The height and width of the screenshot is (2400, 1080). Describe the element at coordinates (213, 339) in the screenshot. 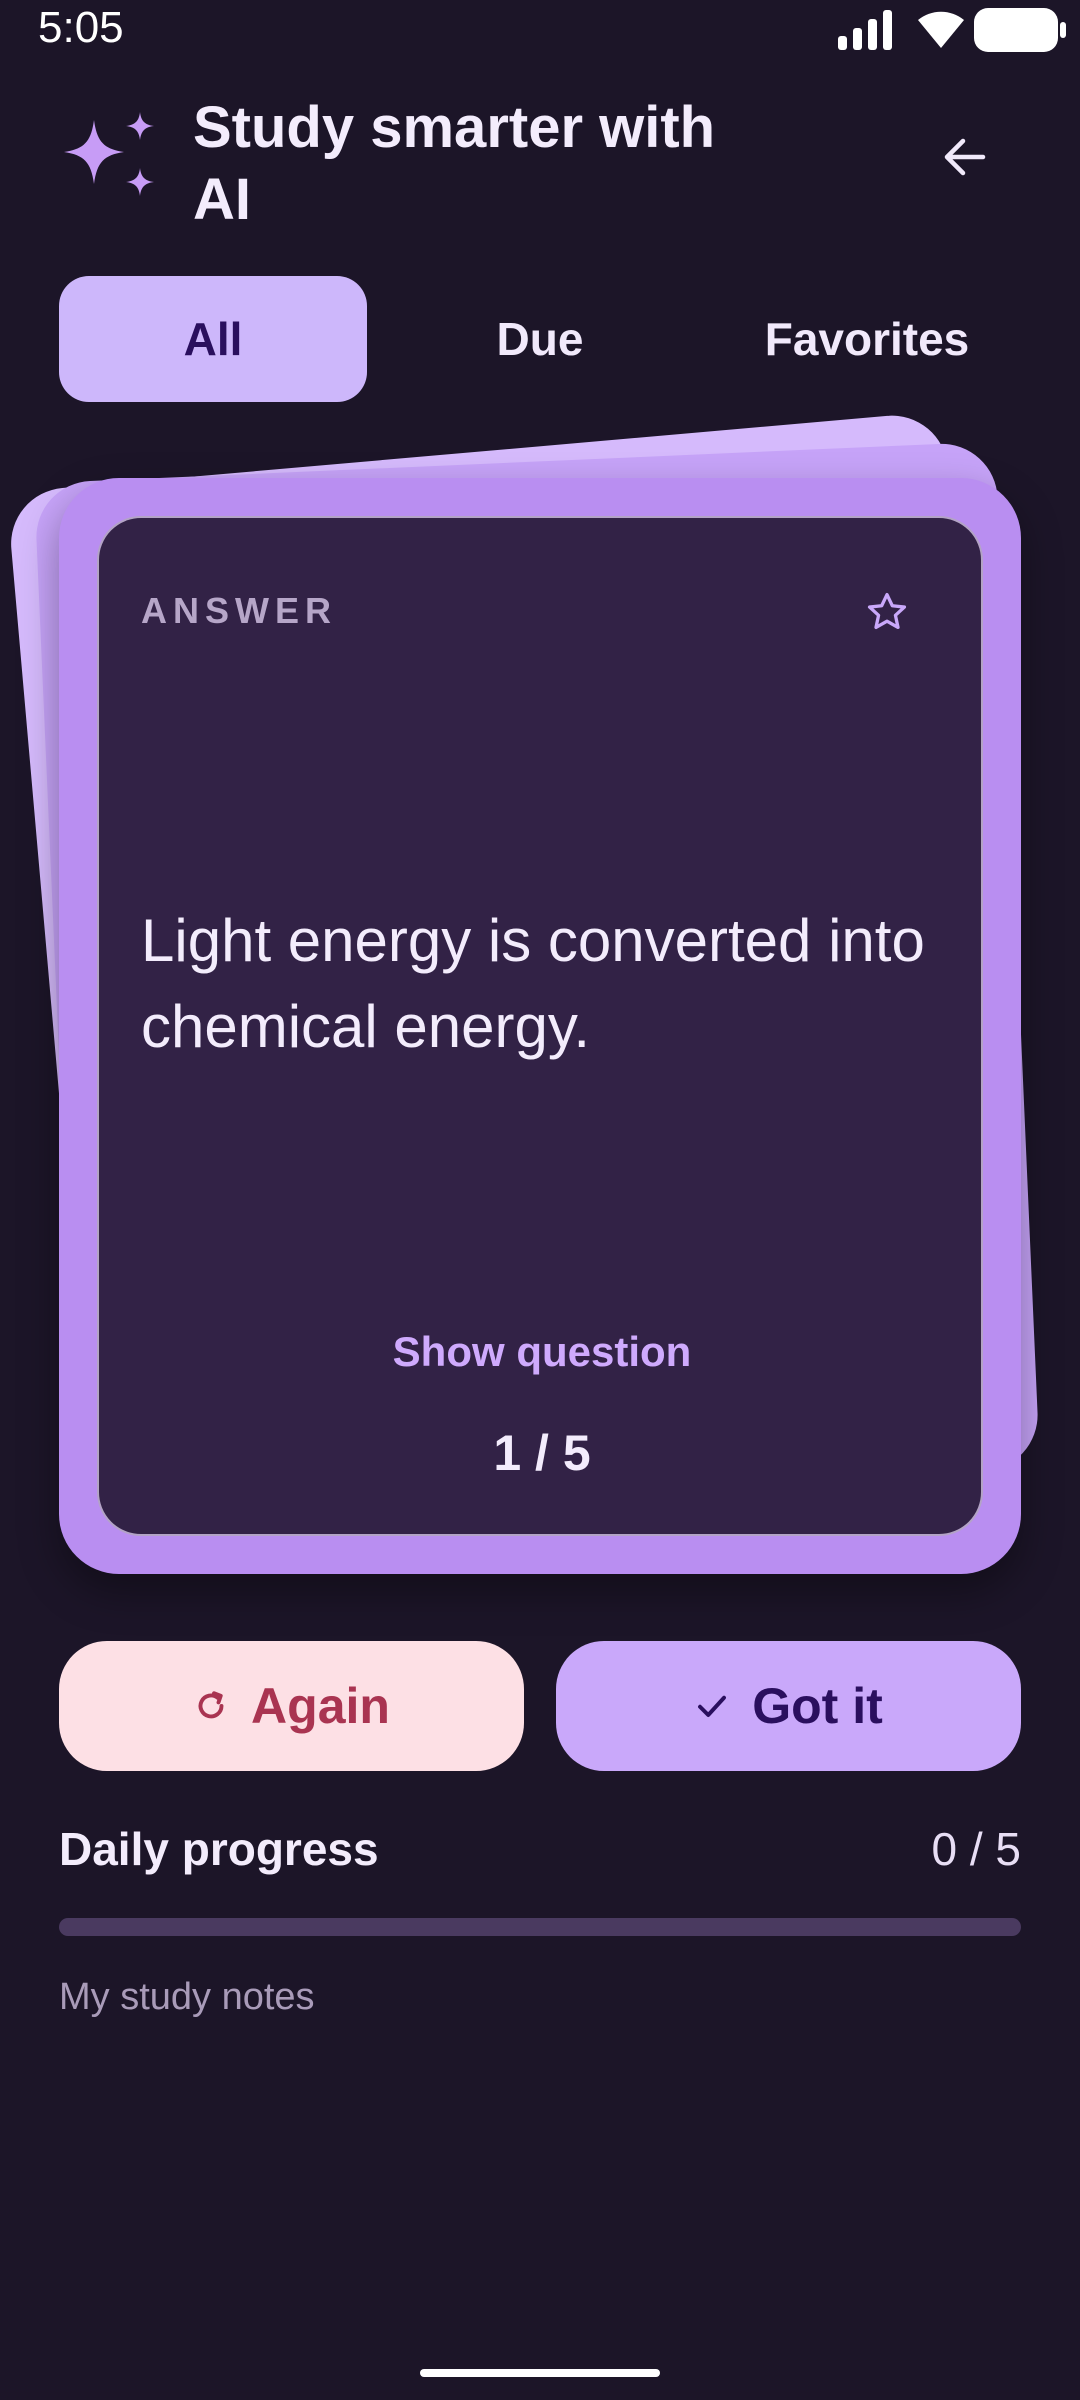

I see `tab-all: All` at that location.